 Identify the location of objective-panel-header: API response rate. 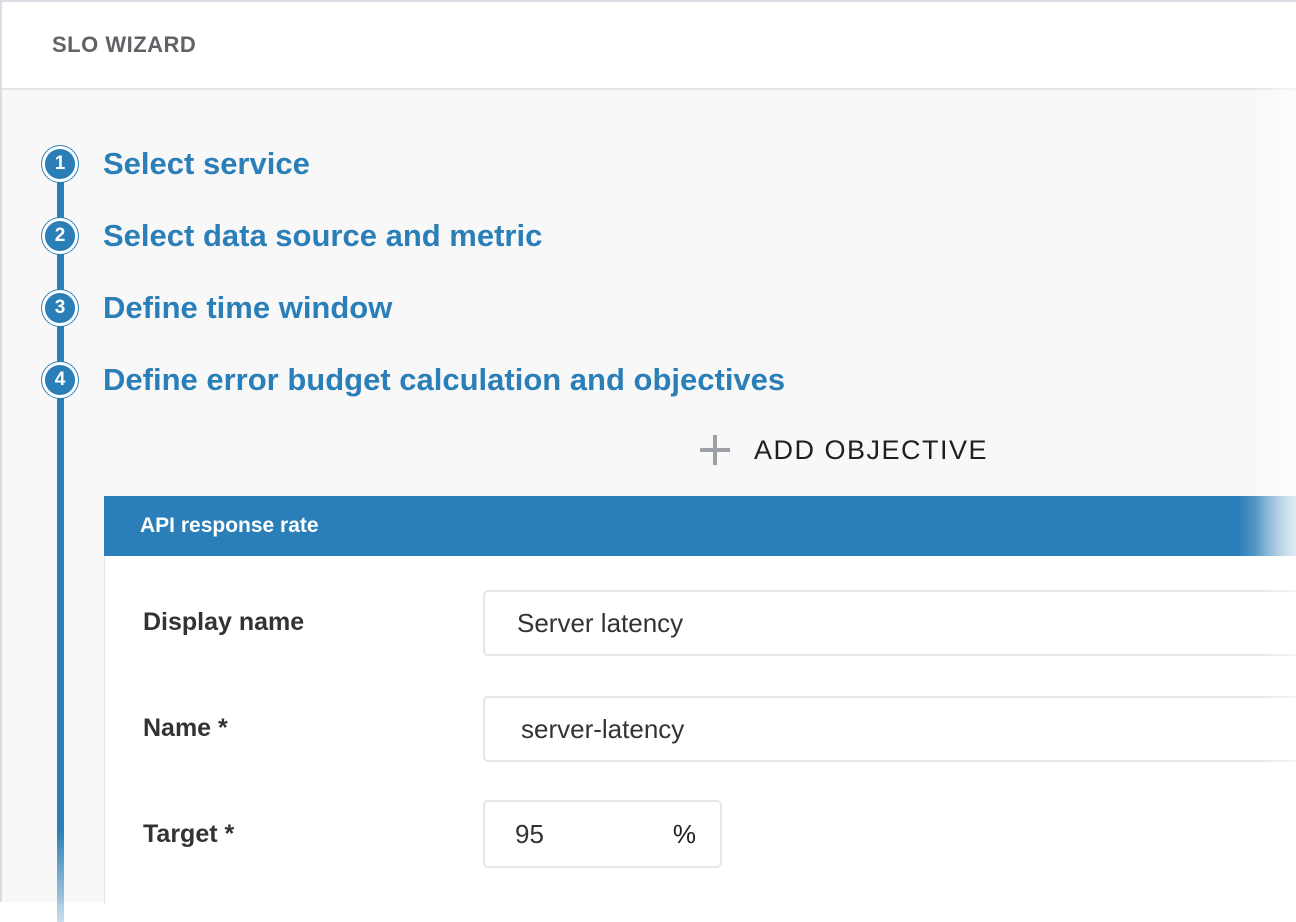
(700, 526).